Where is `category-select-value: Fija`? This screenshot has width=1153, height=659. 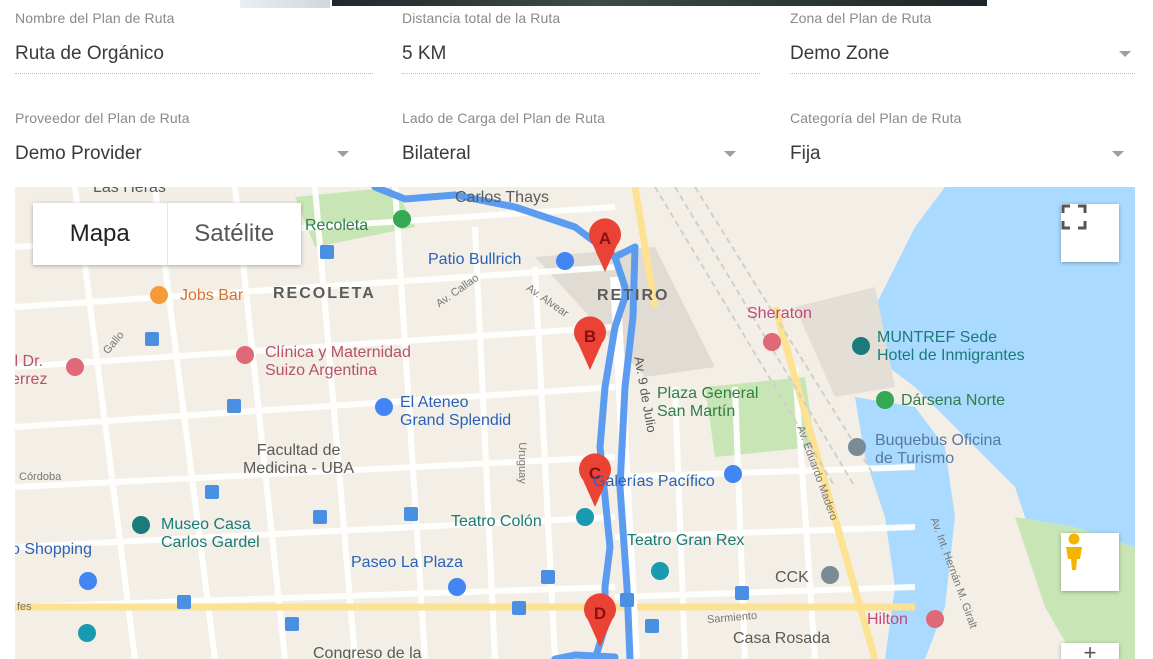 category-select-value: Fija is located at coordinates (959, 154).